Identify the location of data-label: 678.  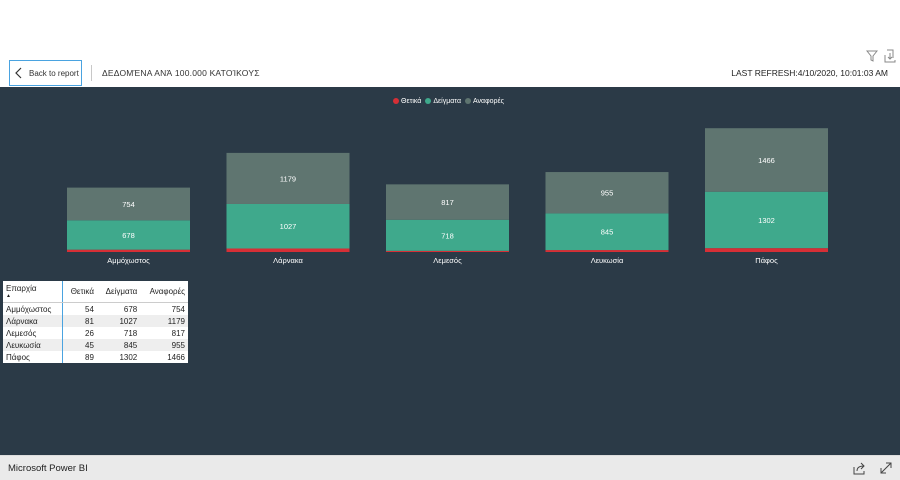
(128, 235).